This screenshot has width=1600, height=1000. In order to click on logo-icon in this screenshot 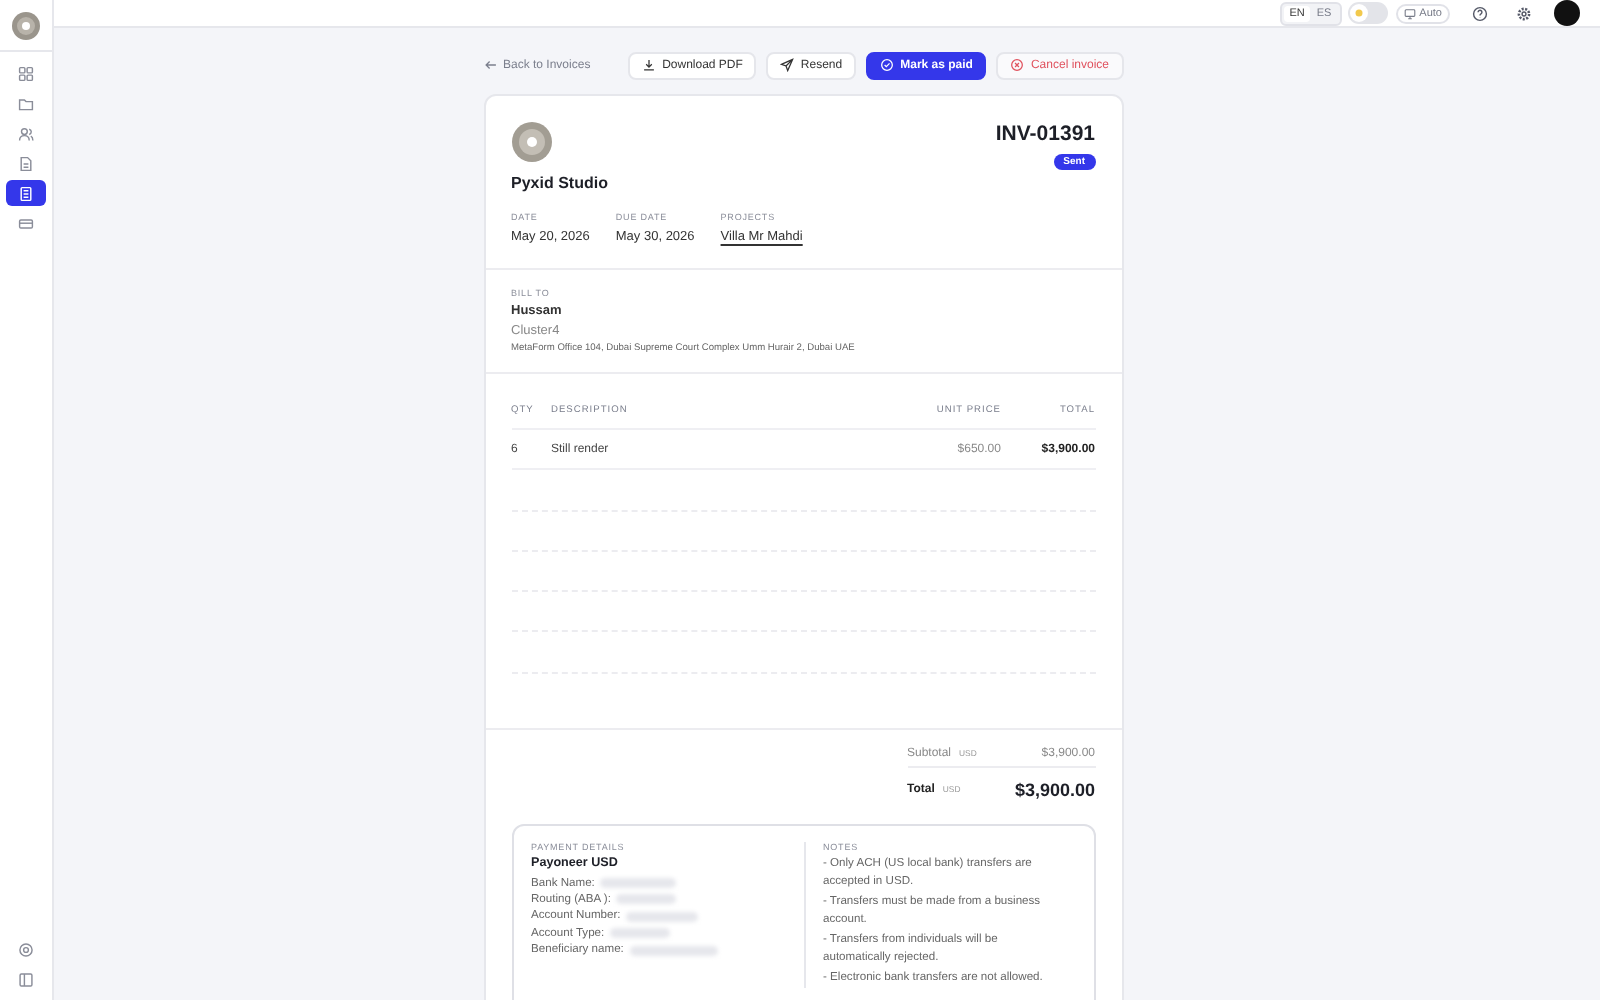, I will do `click(26, 25)`.